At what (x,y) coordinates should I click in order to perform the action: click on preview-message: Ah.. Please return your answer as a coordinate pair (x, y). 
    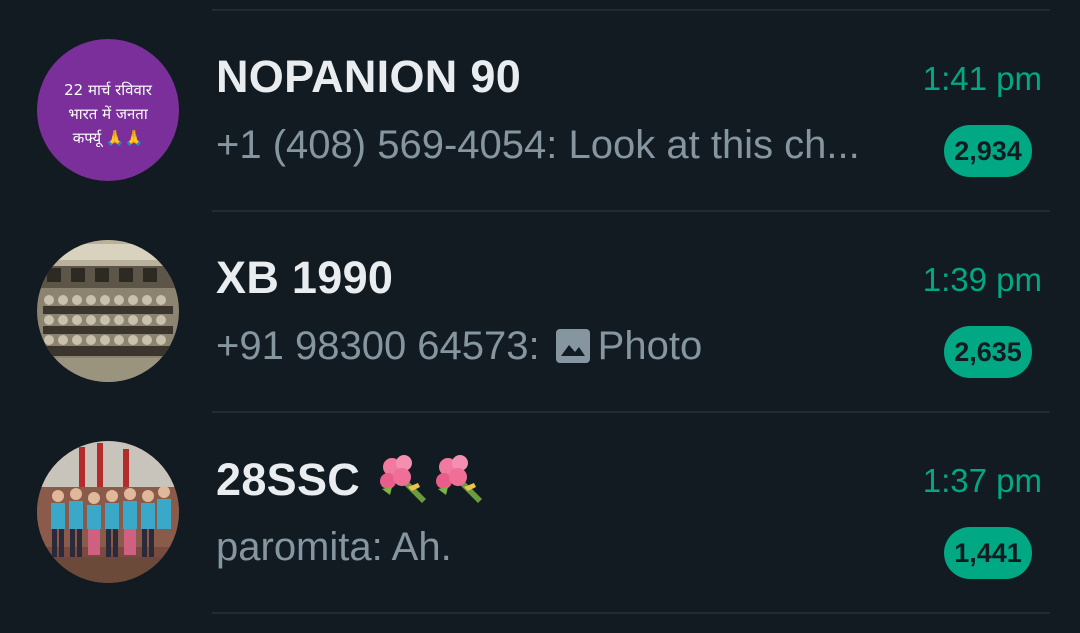
    Looking at the image, I should click on (421, 547).